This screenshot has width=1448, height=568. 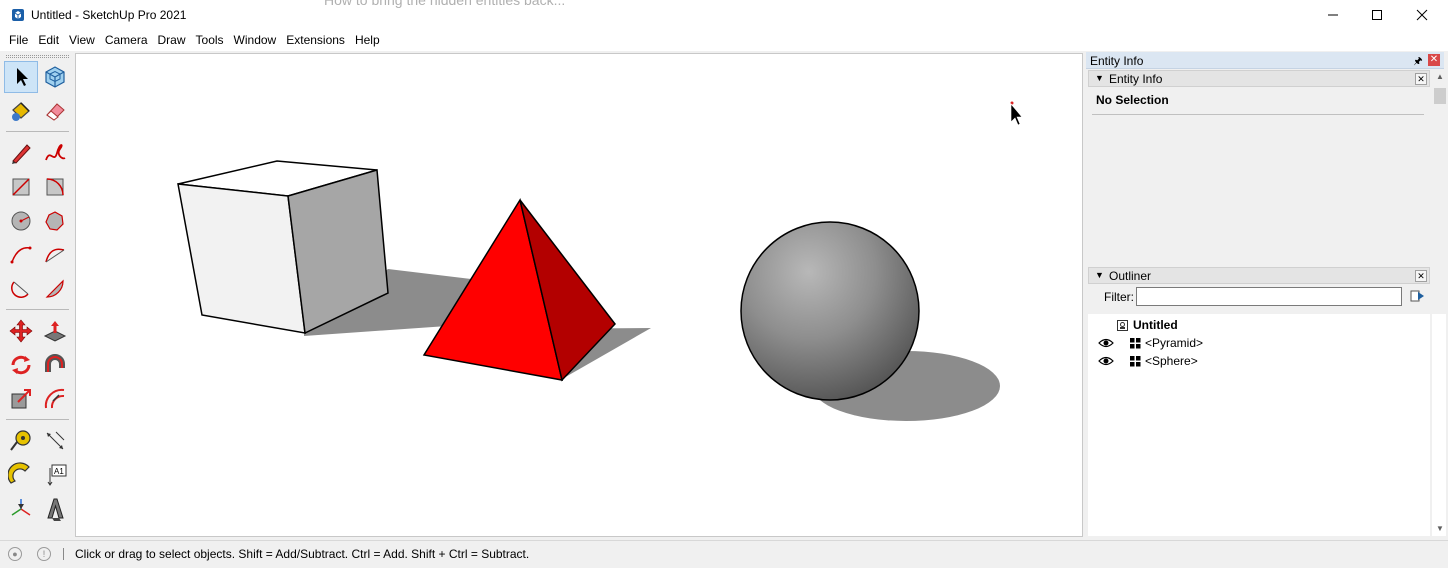 What do you see at coordinates (172, 40) in the screenshot?
I see `menu-draw: Draw` at bounding box center [172, 40].